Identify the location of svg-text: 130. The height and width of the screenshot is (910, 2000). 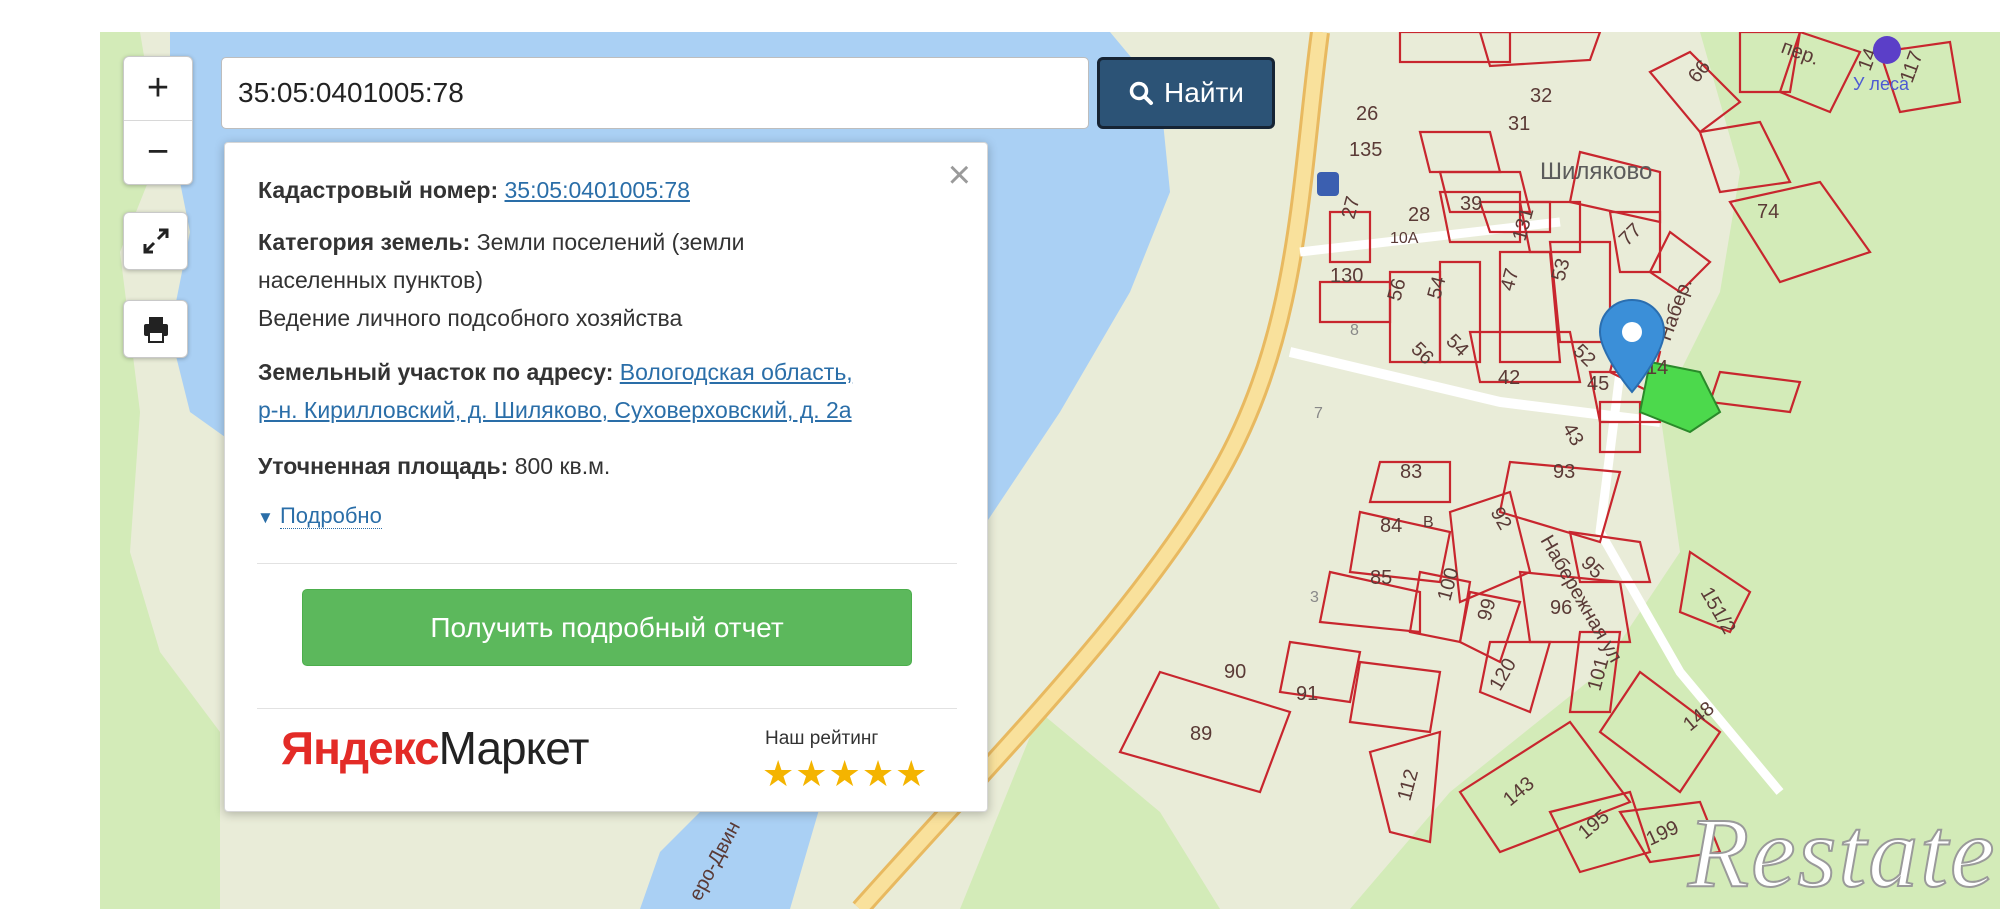
(1346, 276).